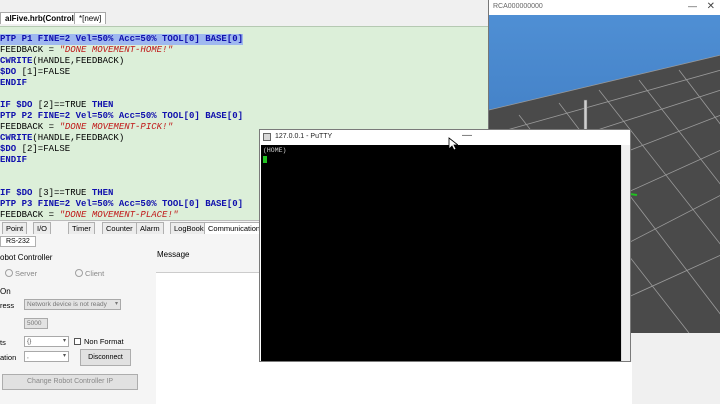 The height and width of the screenshot is (404, 720). Describe the element at coordinates (43, 72) in the screenshot. I see `code-token: [1]=FALSE` at that location.